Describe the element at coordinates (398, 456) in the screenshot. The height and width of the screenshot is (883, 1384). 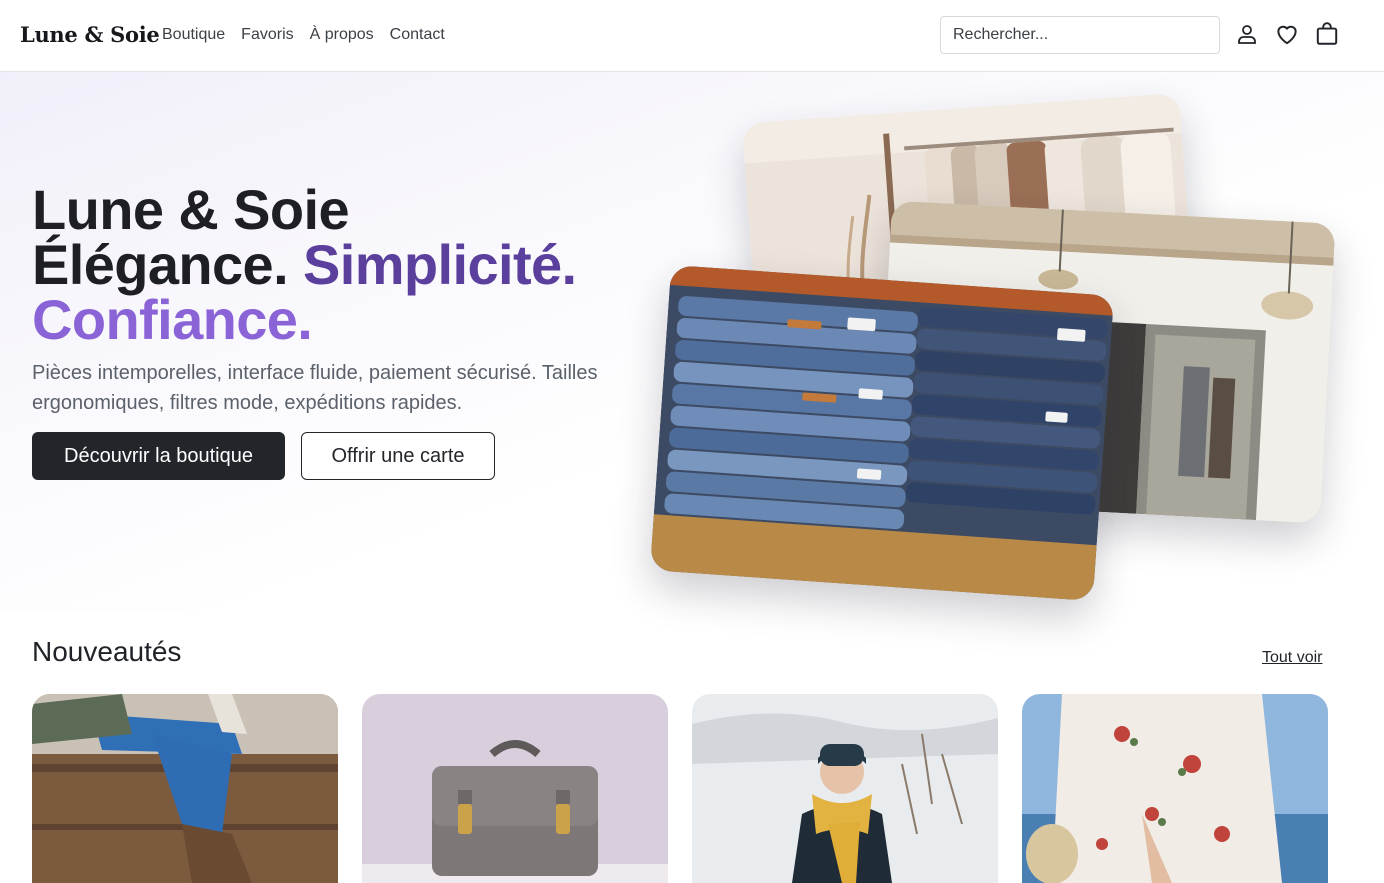
I see `gift-card-button: Offrir une carte` at that location.